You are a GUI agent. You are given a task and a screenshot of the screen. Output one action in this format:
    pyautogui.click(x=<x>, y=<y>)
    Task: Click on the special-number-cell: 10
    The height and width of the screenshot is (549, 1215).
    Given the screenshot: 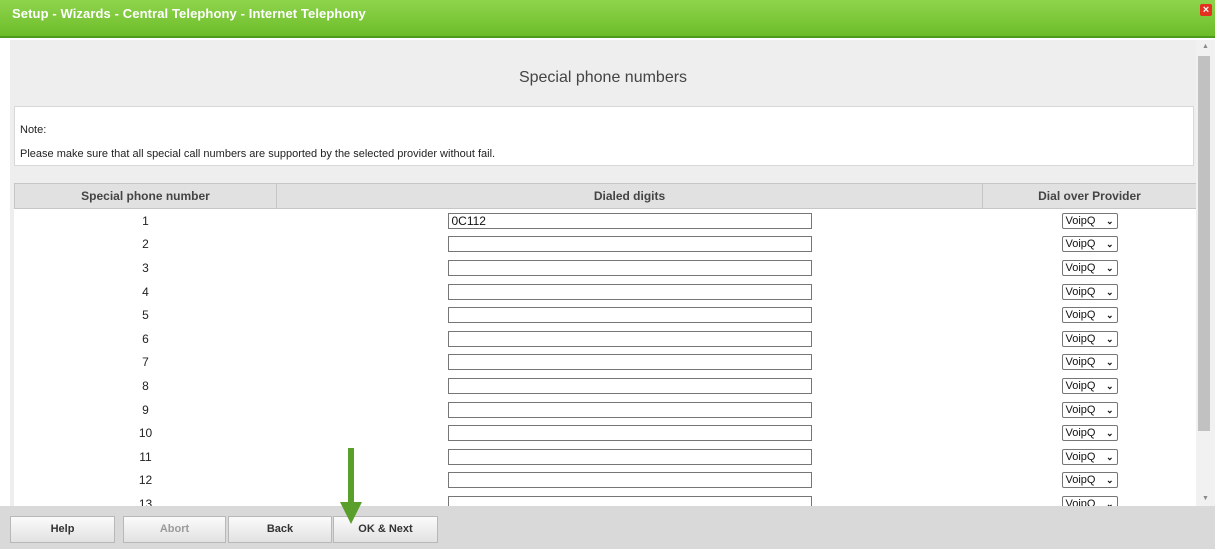 What is the action you would take?
    pyautogui.click(x=145, y=433)
    